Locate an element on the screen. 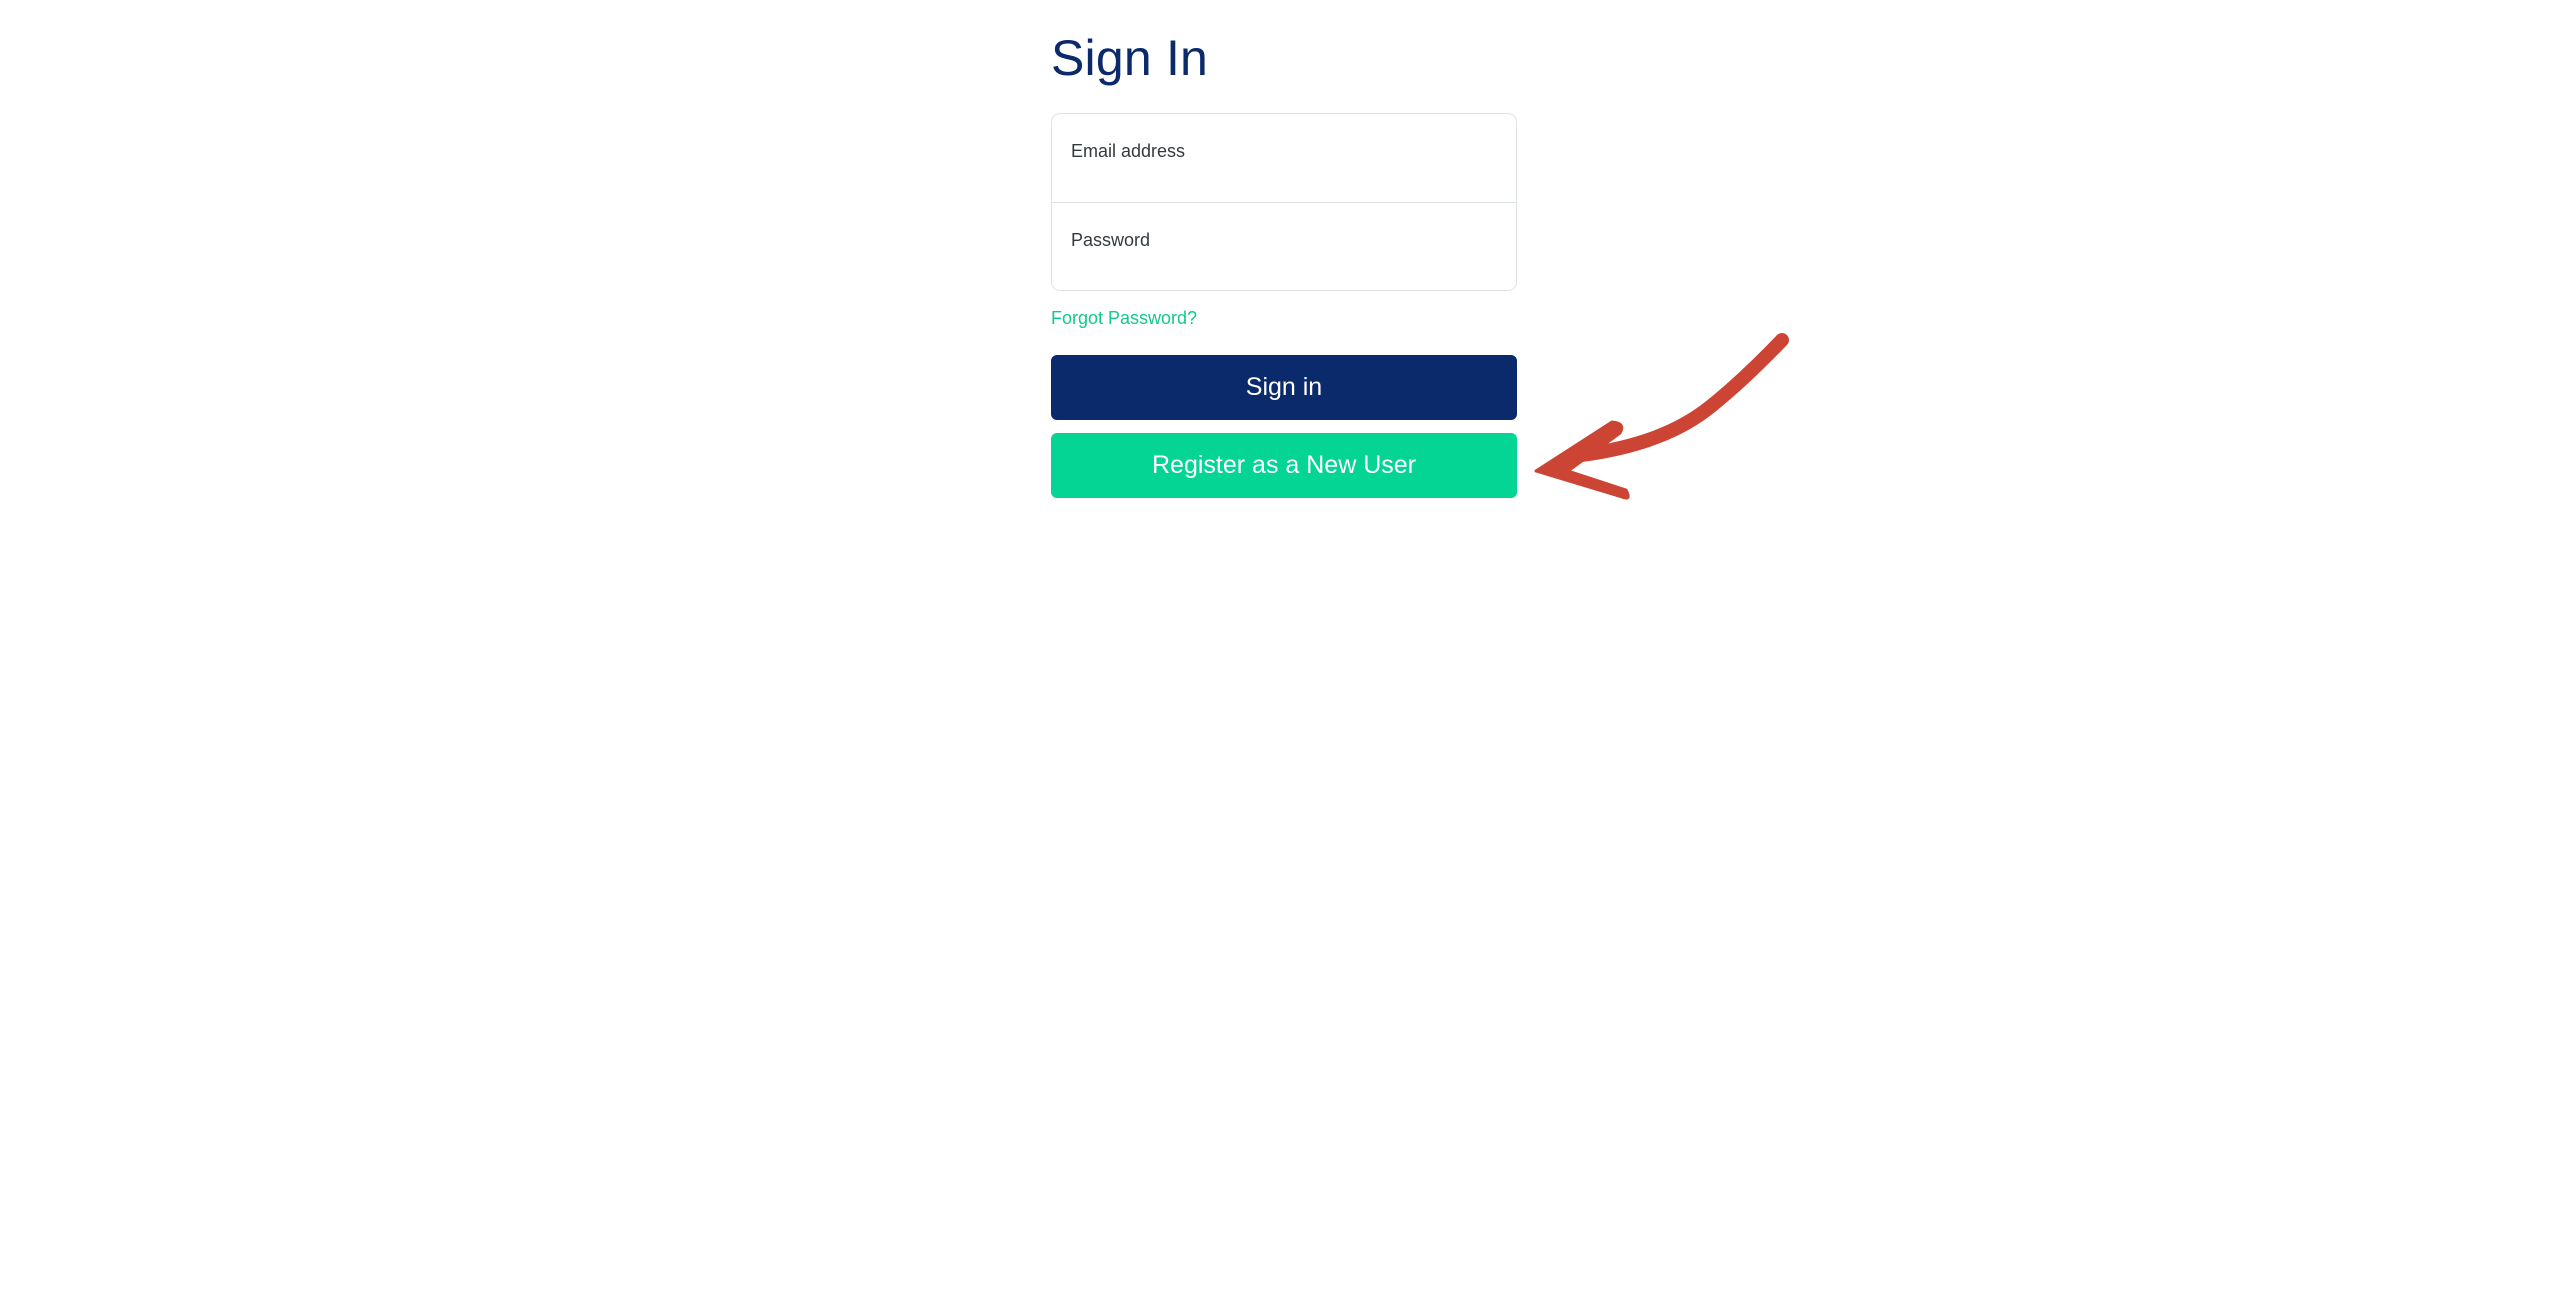 This screenshot has height=1305, width=2561. email-input is located at coordinates (1284, 158).